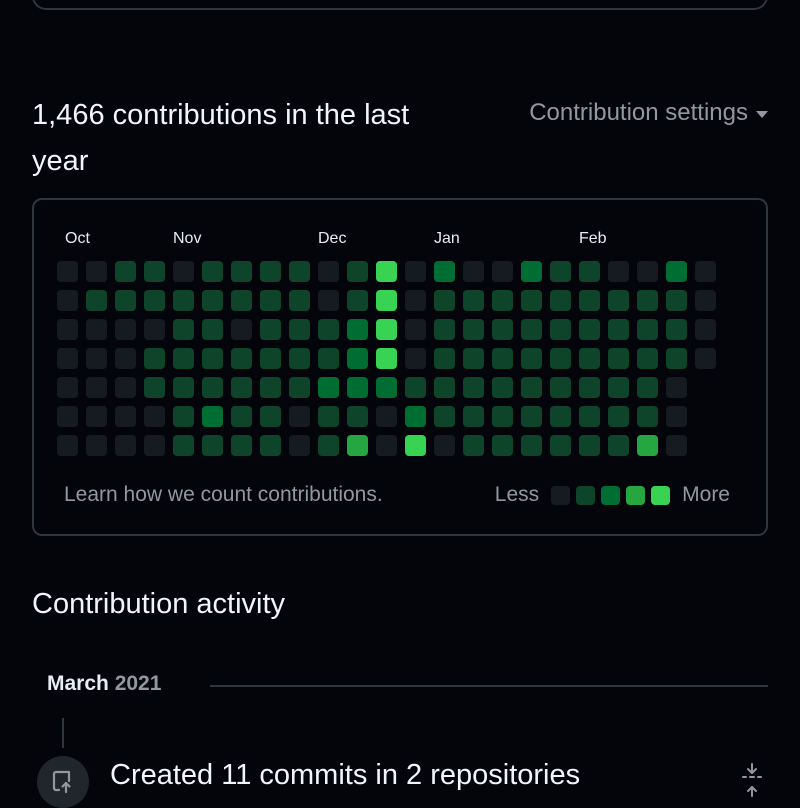 This screenshot has width=800, height=808. Describe the element at coordinates (648, 113) in the screenshot. I see `contribution-settings-dropdown: Contribution settings` at that location.